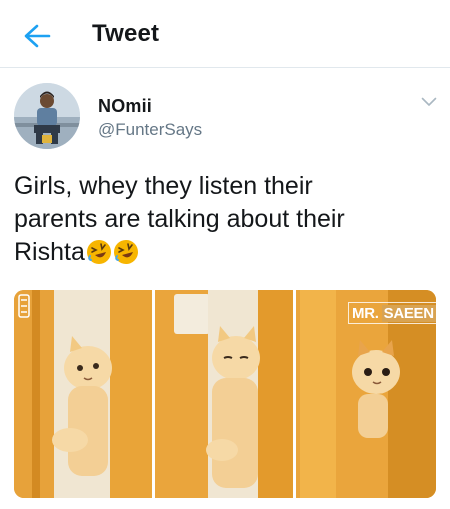 This screenshot has height=509, width=450. What do you see at coordinates (49, 252) in the screenshot?
I see `tweet-text-word: Rishta` at bounding box center [49, 252].